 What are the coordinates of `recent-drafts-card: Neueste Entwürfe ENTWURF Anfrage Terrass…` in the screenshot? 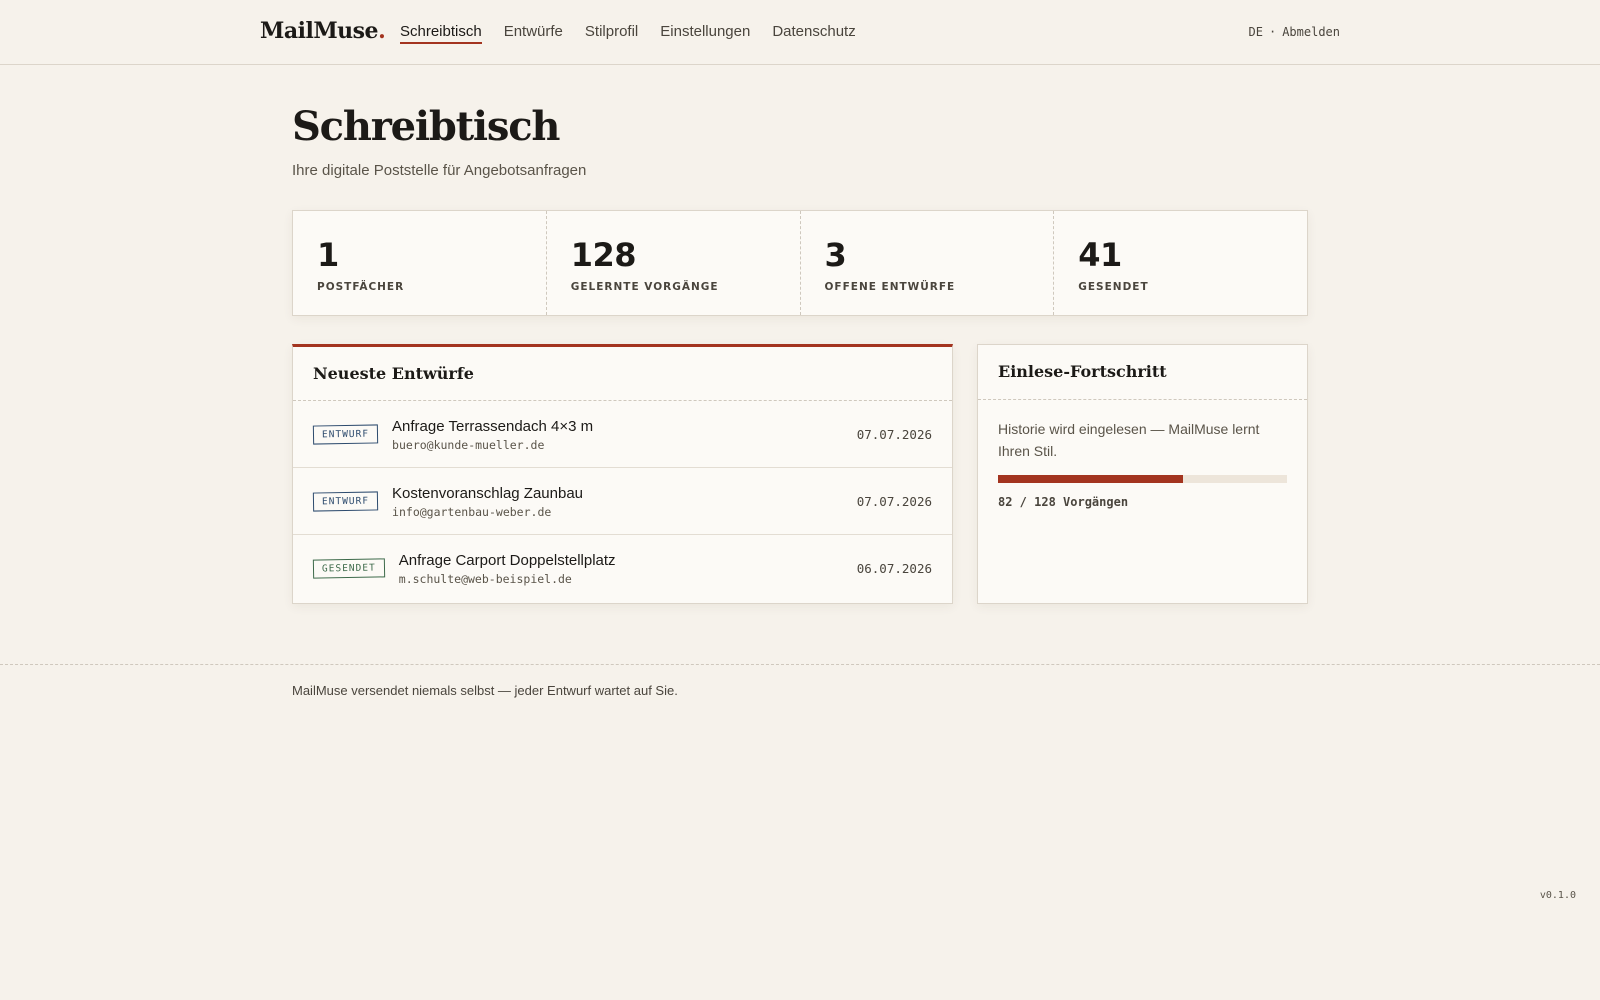 It's located at (622, 474).